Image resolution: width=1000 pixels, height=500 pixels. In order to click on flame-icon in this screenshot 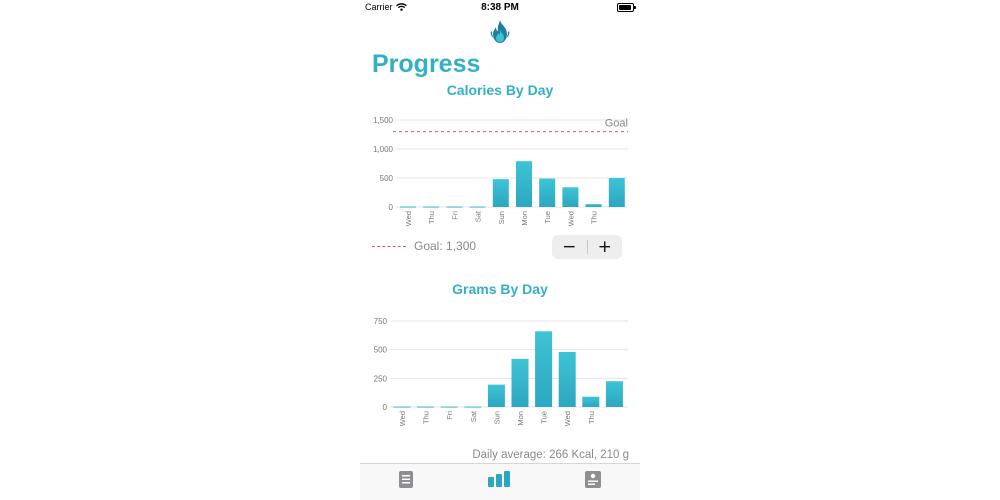, I will do `click(500, 31)`.